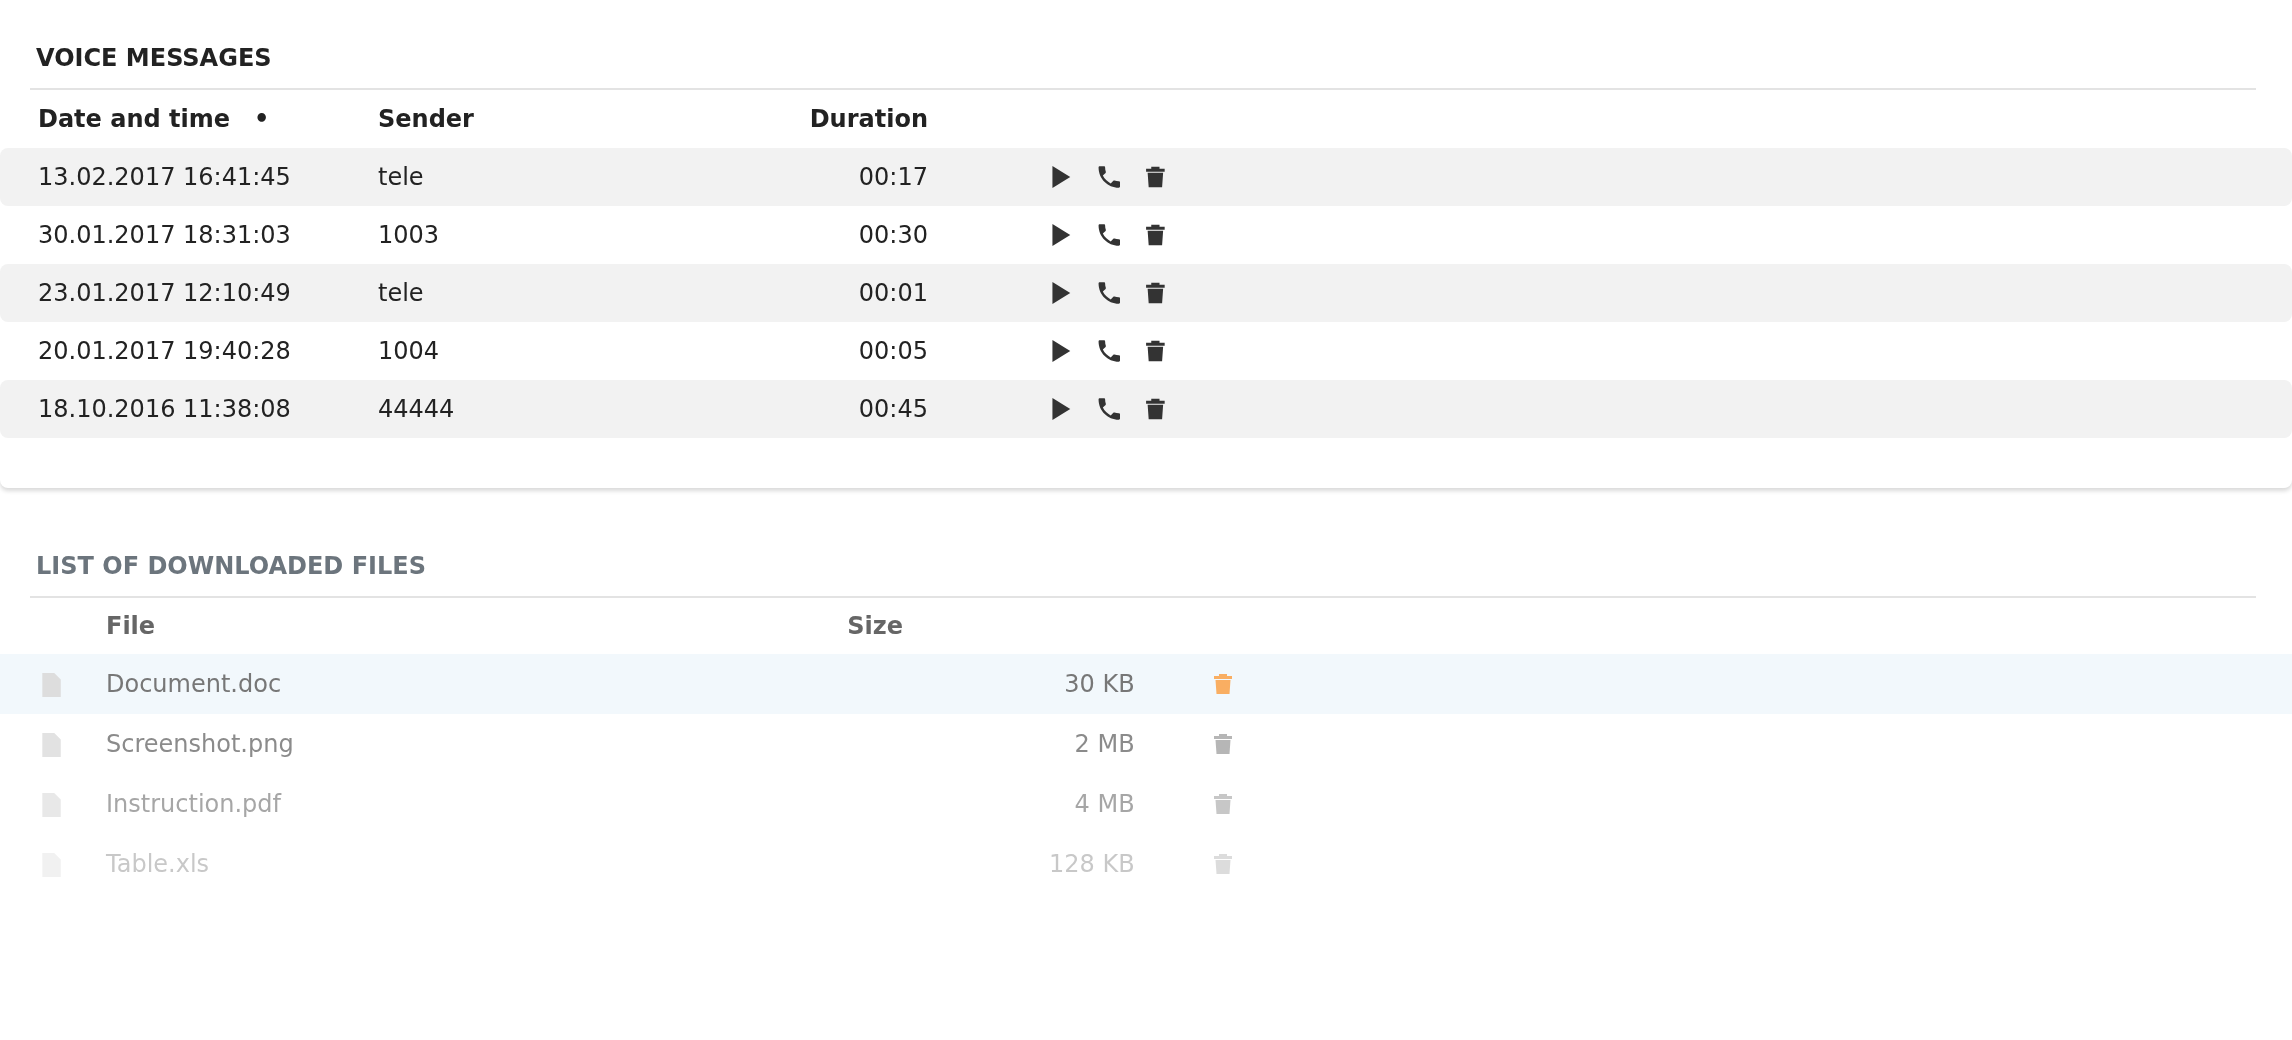 This screenshot has height=1040, width=2292. I want to click on section-title: VOICE MESSAGES, so click(154, 58).